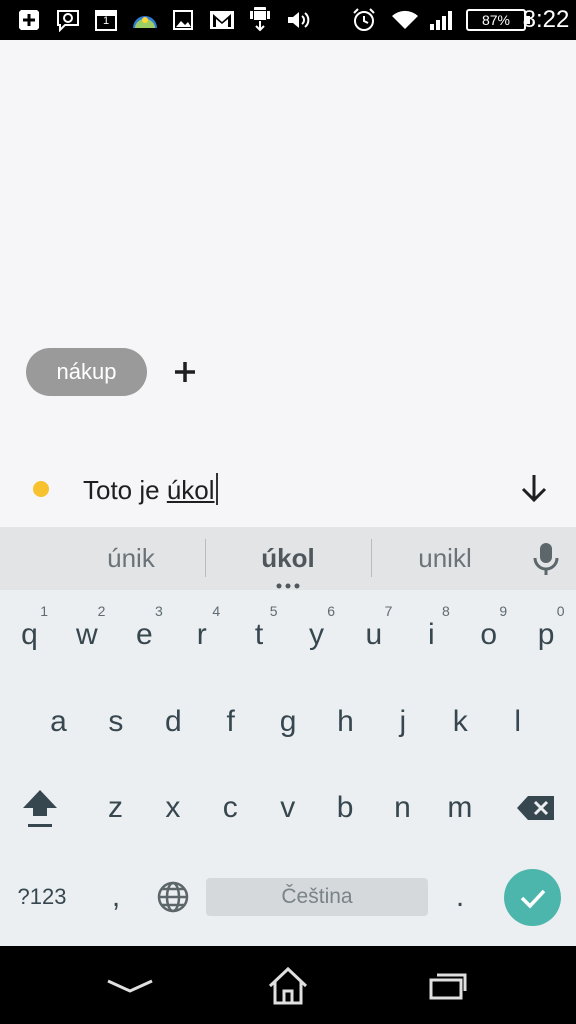 This screenshot has height=1024, width=576. I want to click on key-label: l, so click(518, 721).